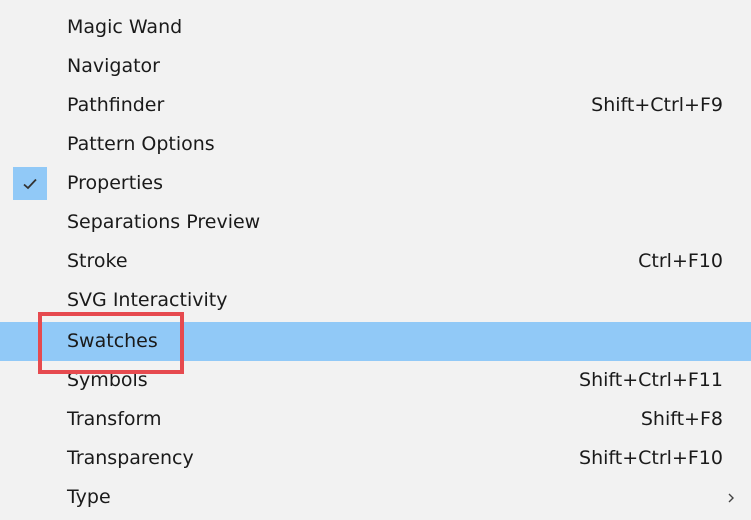 Image resolution: width=751 pixels, height=520 pixels. What do you see at coordinates (657, 105) in the screenshot?
I see `menu-item-shortcut: Shift+Ctrl+F9` at bounding box center [657, 105].